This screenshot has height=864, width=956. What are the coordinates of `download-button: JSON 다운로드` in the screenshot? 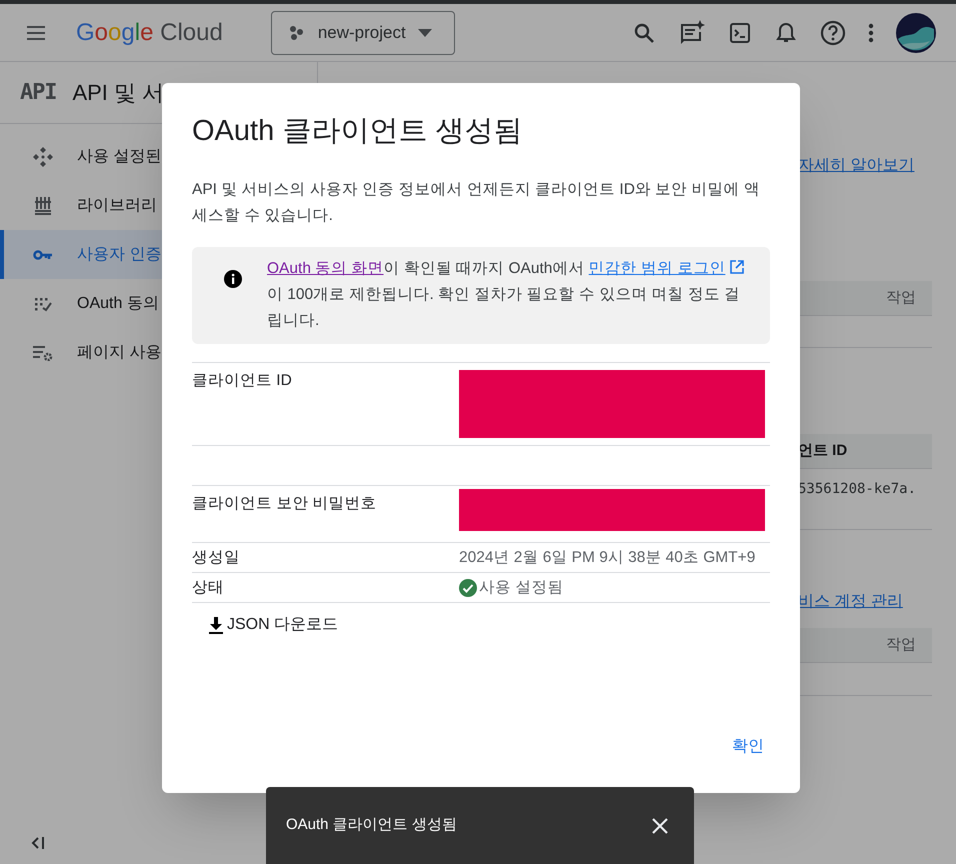 It's located at (272, 625).